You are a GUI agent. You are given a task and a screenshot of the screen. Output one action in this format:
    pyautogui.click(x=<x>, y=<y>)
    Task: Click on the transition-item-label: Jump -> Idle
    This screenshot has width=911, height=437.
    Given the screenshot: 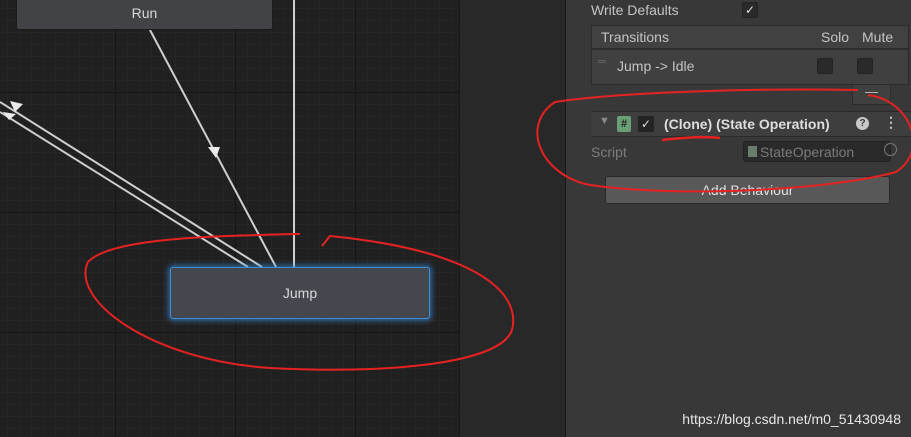 What is the action you would take?
    pyautogui.click(x=656, y=66)
    